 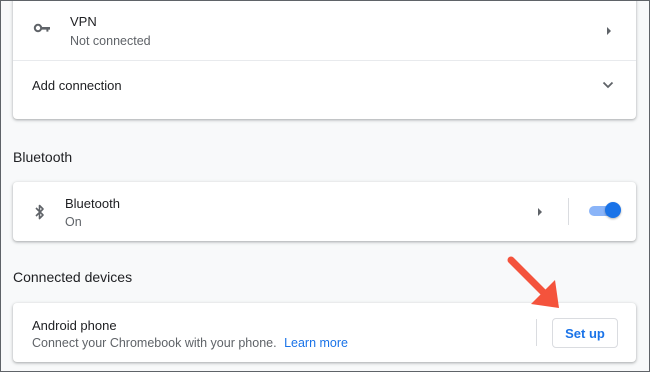 I want to click on android-phone-title: Android phone, so click(x=74, y=325).